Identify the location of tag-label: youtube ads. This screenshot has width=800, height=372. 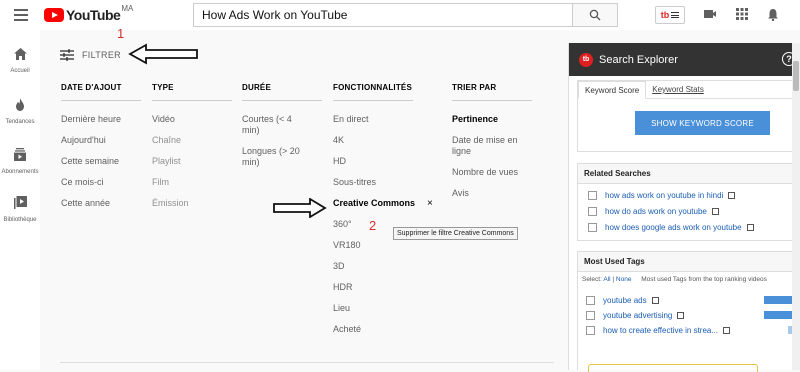
(625, 300).